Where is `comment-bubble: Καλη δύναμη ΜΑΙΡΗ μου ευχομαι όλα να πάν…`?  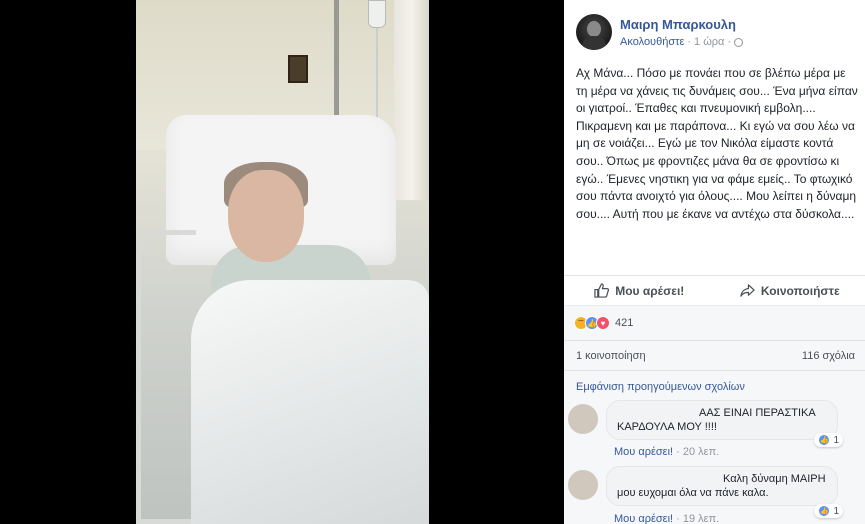
comment-bubble: Καλη δύναμη ΜΑΙΡΗ μου ευχομαι όλα να πάν… is located at coordinates (722, 486).